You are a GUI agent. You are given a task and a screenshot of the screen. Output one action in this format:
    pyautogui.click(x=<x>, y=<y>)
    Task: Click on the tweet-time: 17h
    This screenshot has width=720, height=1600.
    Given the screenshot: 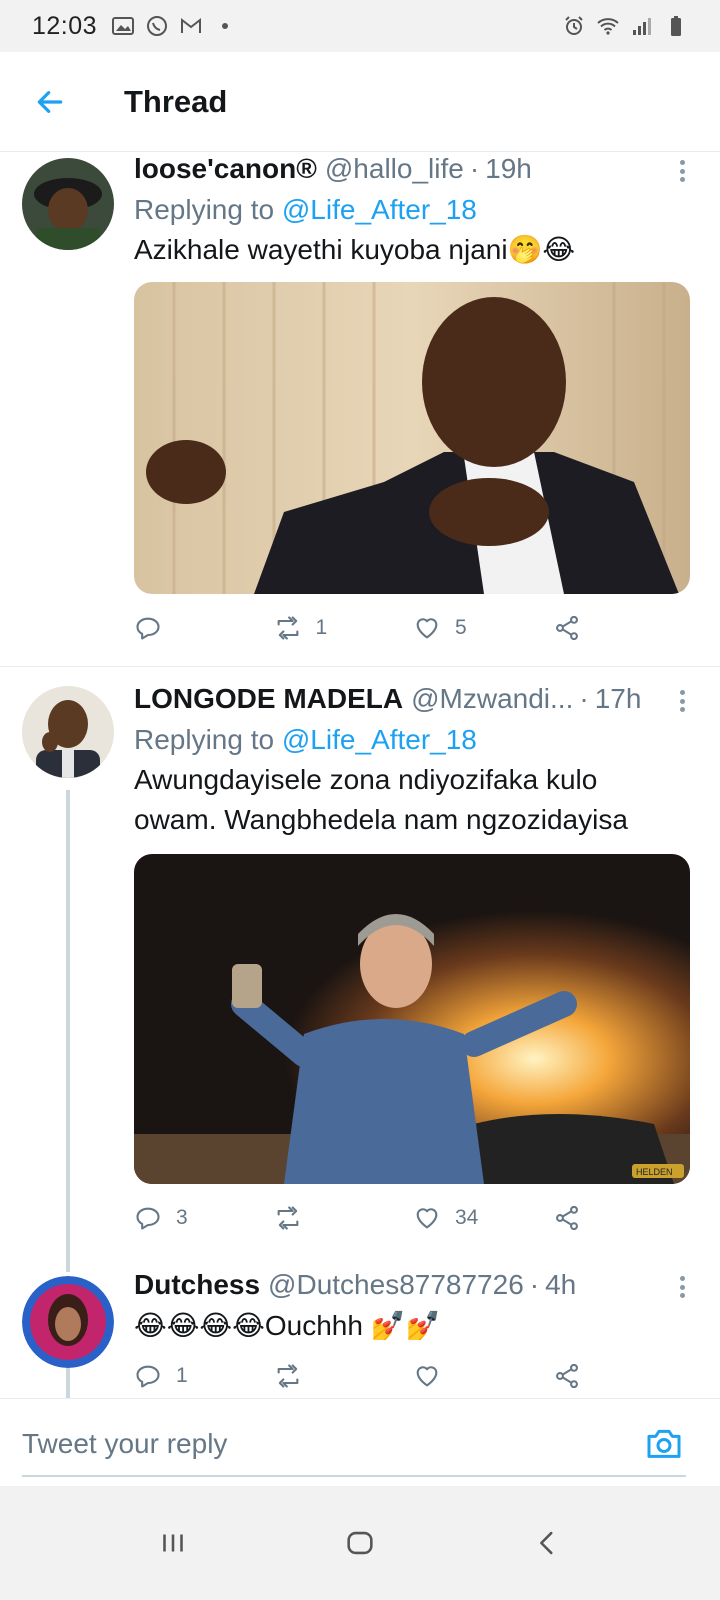 What is the action you would take?
    pyautogui.click(x=618, y=698)
    